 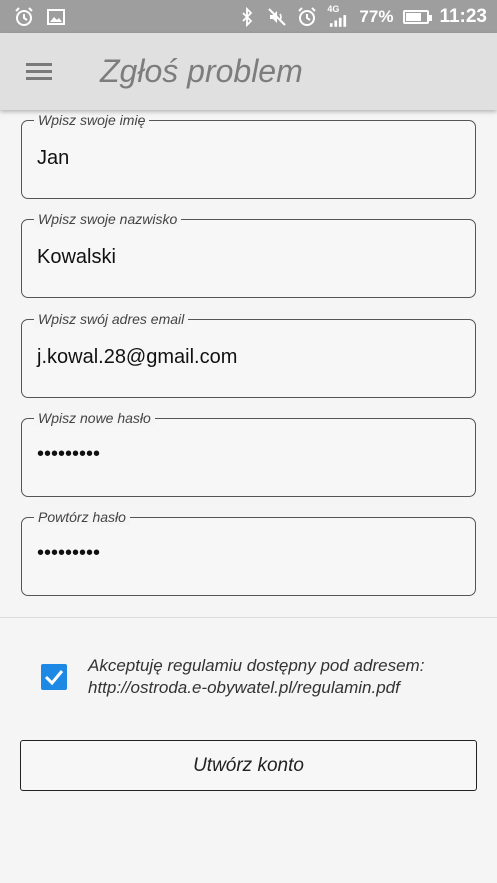 What do you see at coordinates (248, 617) in the screenshot?
I see `divider` at bounding box center [248, 617].